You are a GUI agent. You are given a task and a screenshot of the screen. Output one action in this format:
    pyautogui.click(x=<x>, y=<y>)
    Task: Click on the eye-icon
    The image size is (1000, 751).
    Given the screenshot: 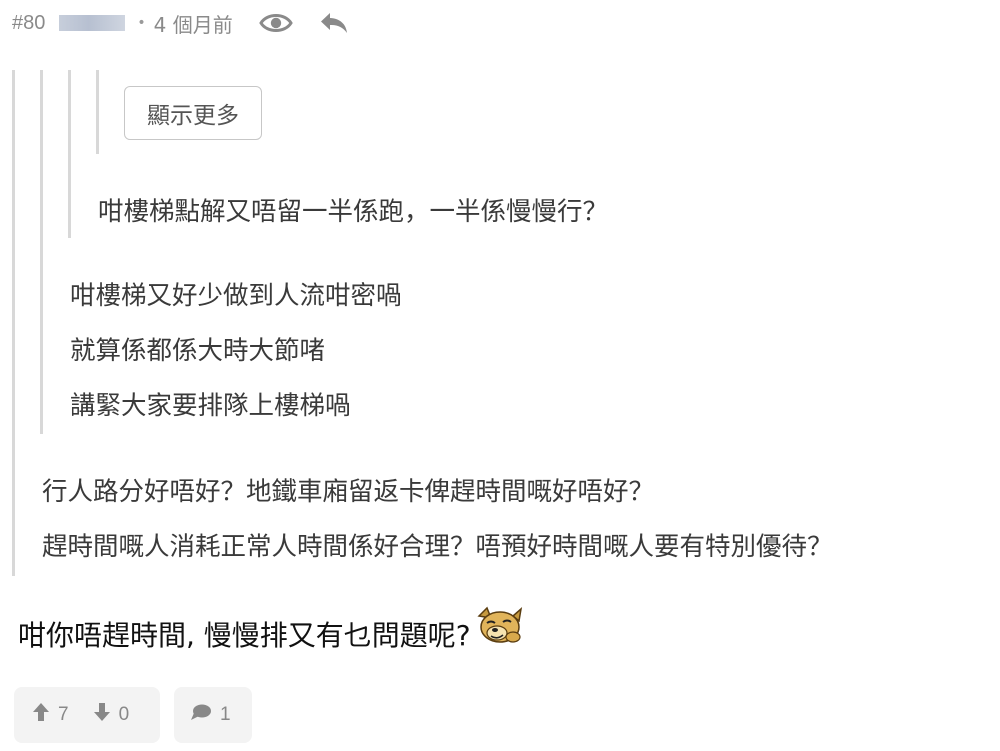 What is the action you would take?
    pyautogui.click(x=275, y=23)
    